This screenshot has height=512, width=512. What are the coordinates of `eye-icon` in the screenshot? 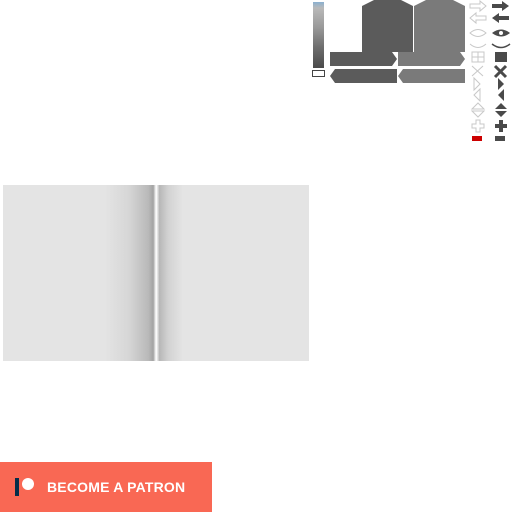 It's located at (478, 33).